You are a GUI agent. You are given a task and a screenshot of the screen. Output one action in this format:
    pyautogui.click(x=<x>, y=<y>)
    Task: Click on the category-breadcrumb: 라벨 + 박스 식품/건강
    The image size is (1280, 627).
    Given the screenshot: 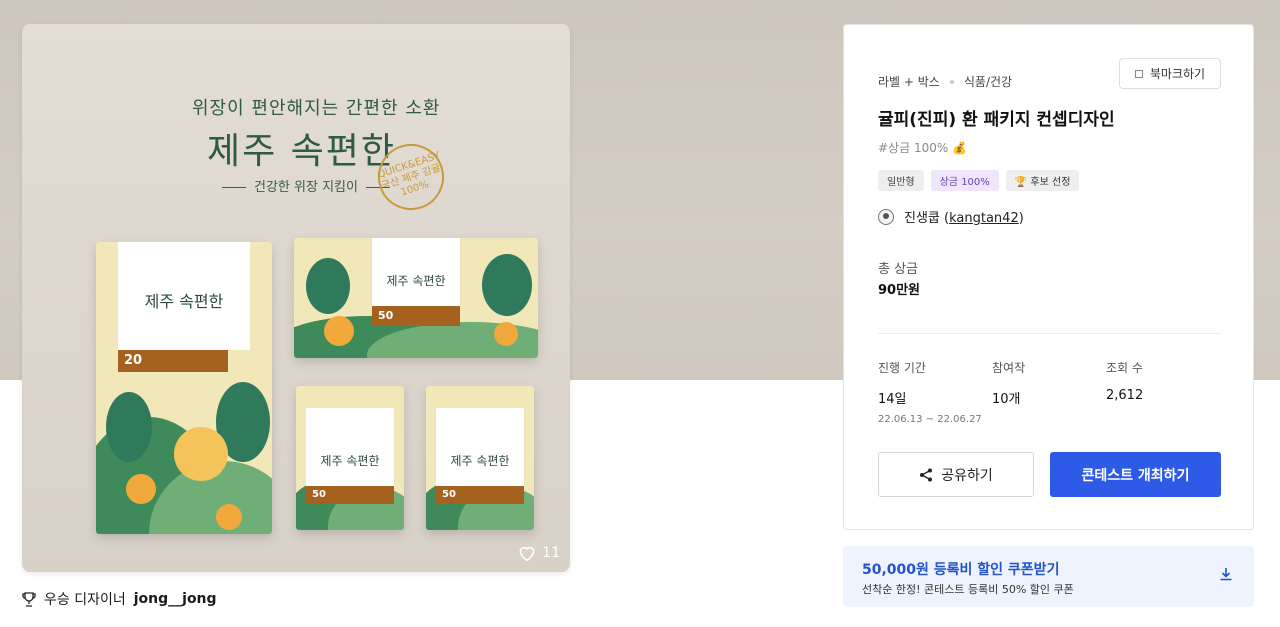 What is the action you would take?
    pyautogui.click(x=945, y=81)
    